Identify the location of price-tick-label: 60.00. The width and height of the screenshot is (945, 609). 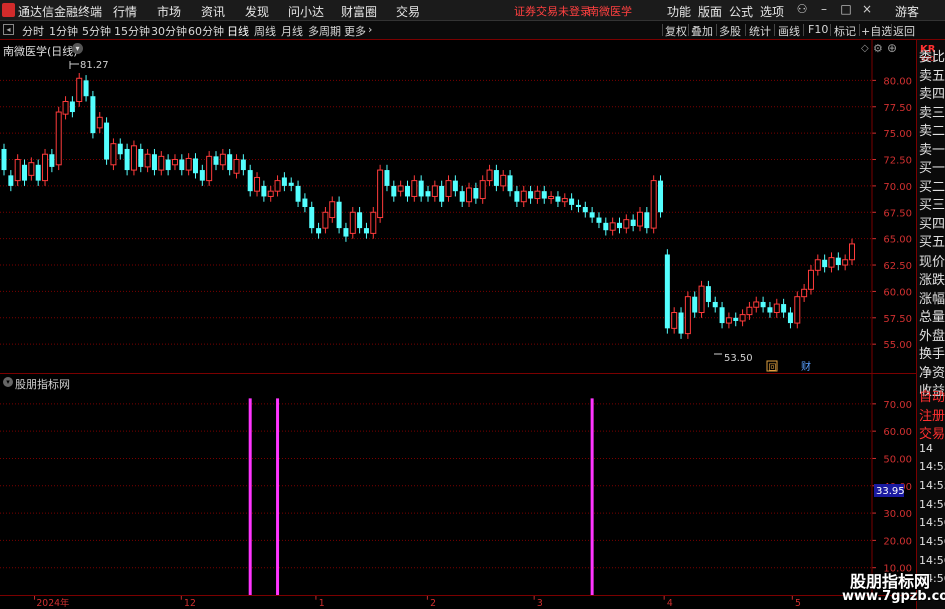
(897, 292).